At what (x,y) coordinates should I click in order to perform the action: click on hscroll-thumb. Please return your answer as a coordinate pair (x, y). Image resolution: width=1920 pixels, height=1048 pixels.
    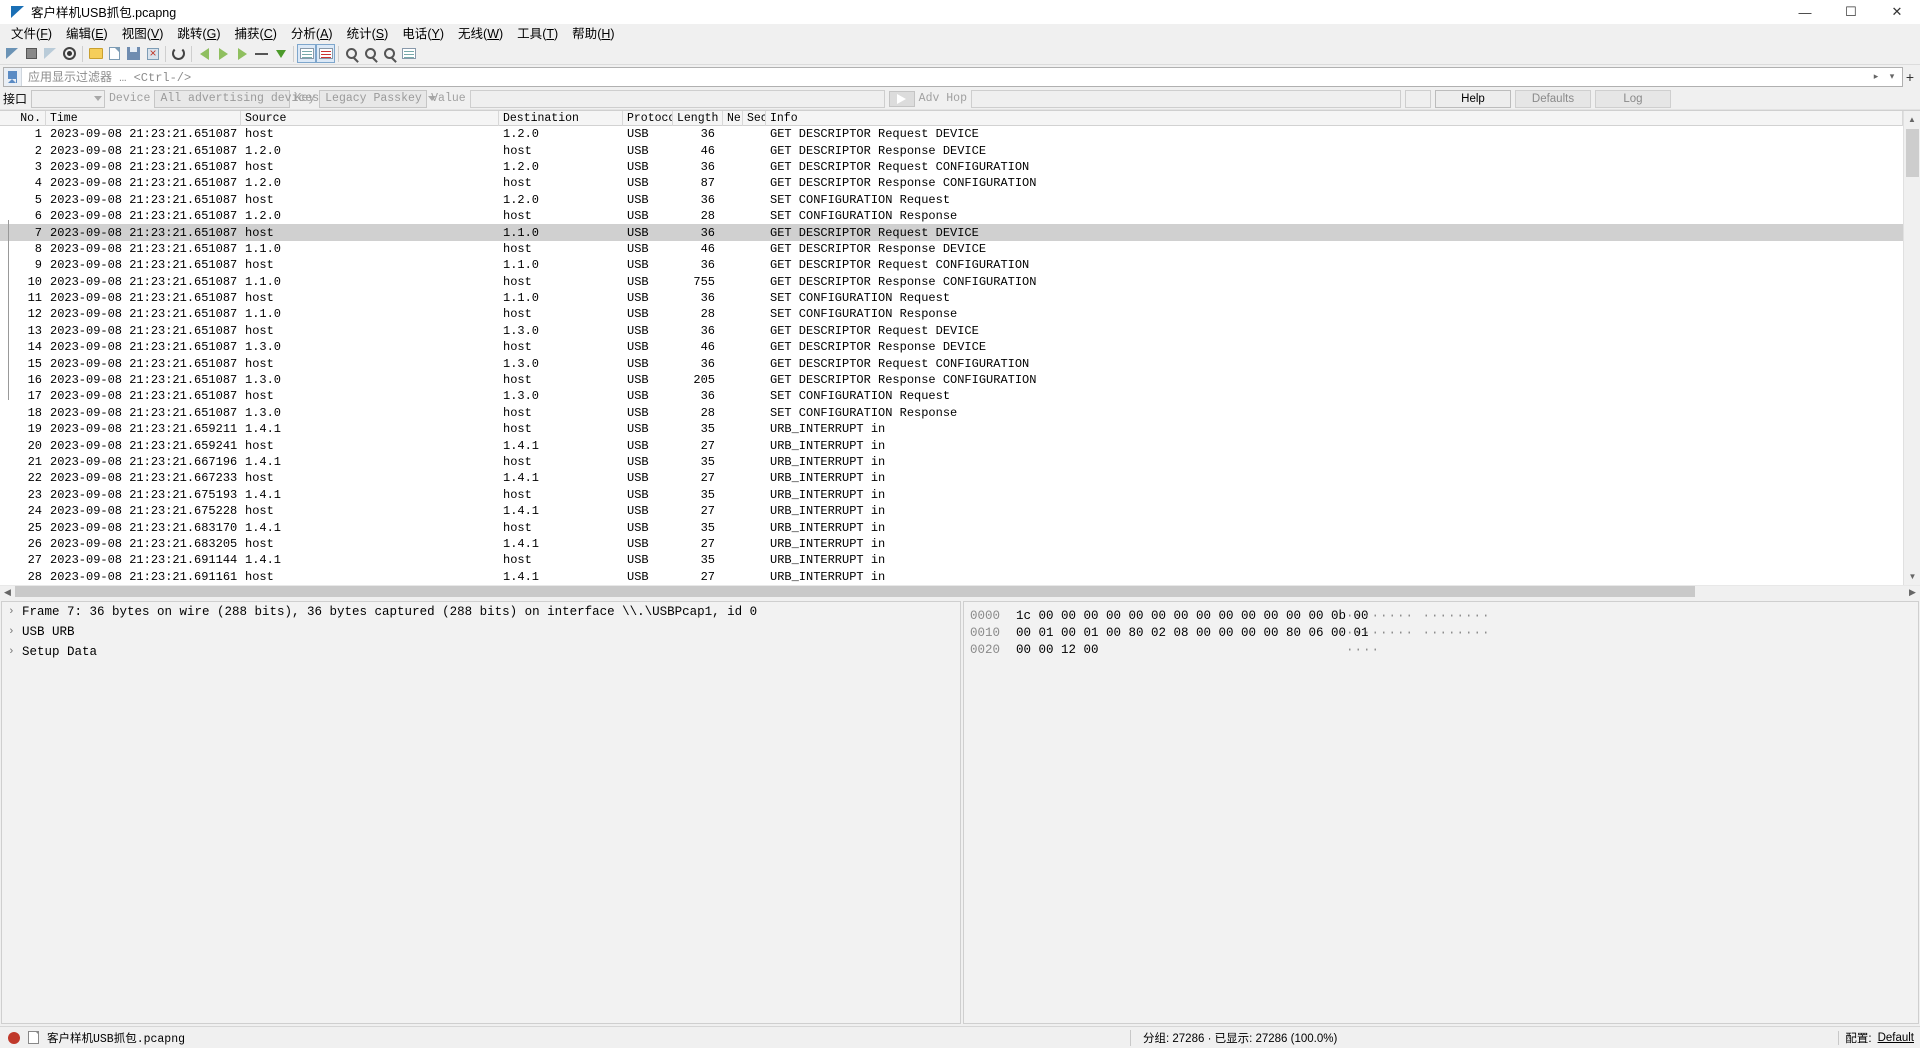
    Looking at the image, I should click on (855, 592).